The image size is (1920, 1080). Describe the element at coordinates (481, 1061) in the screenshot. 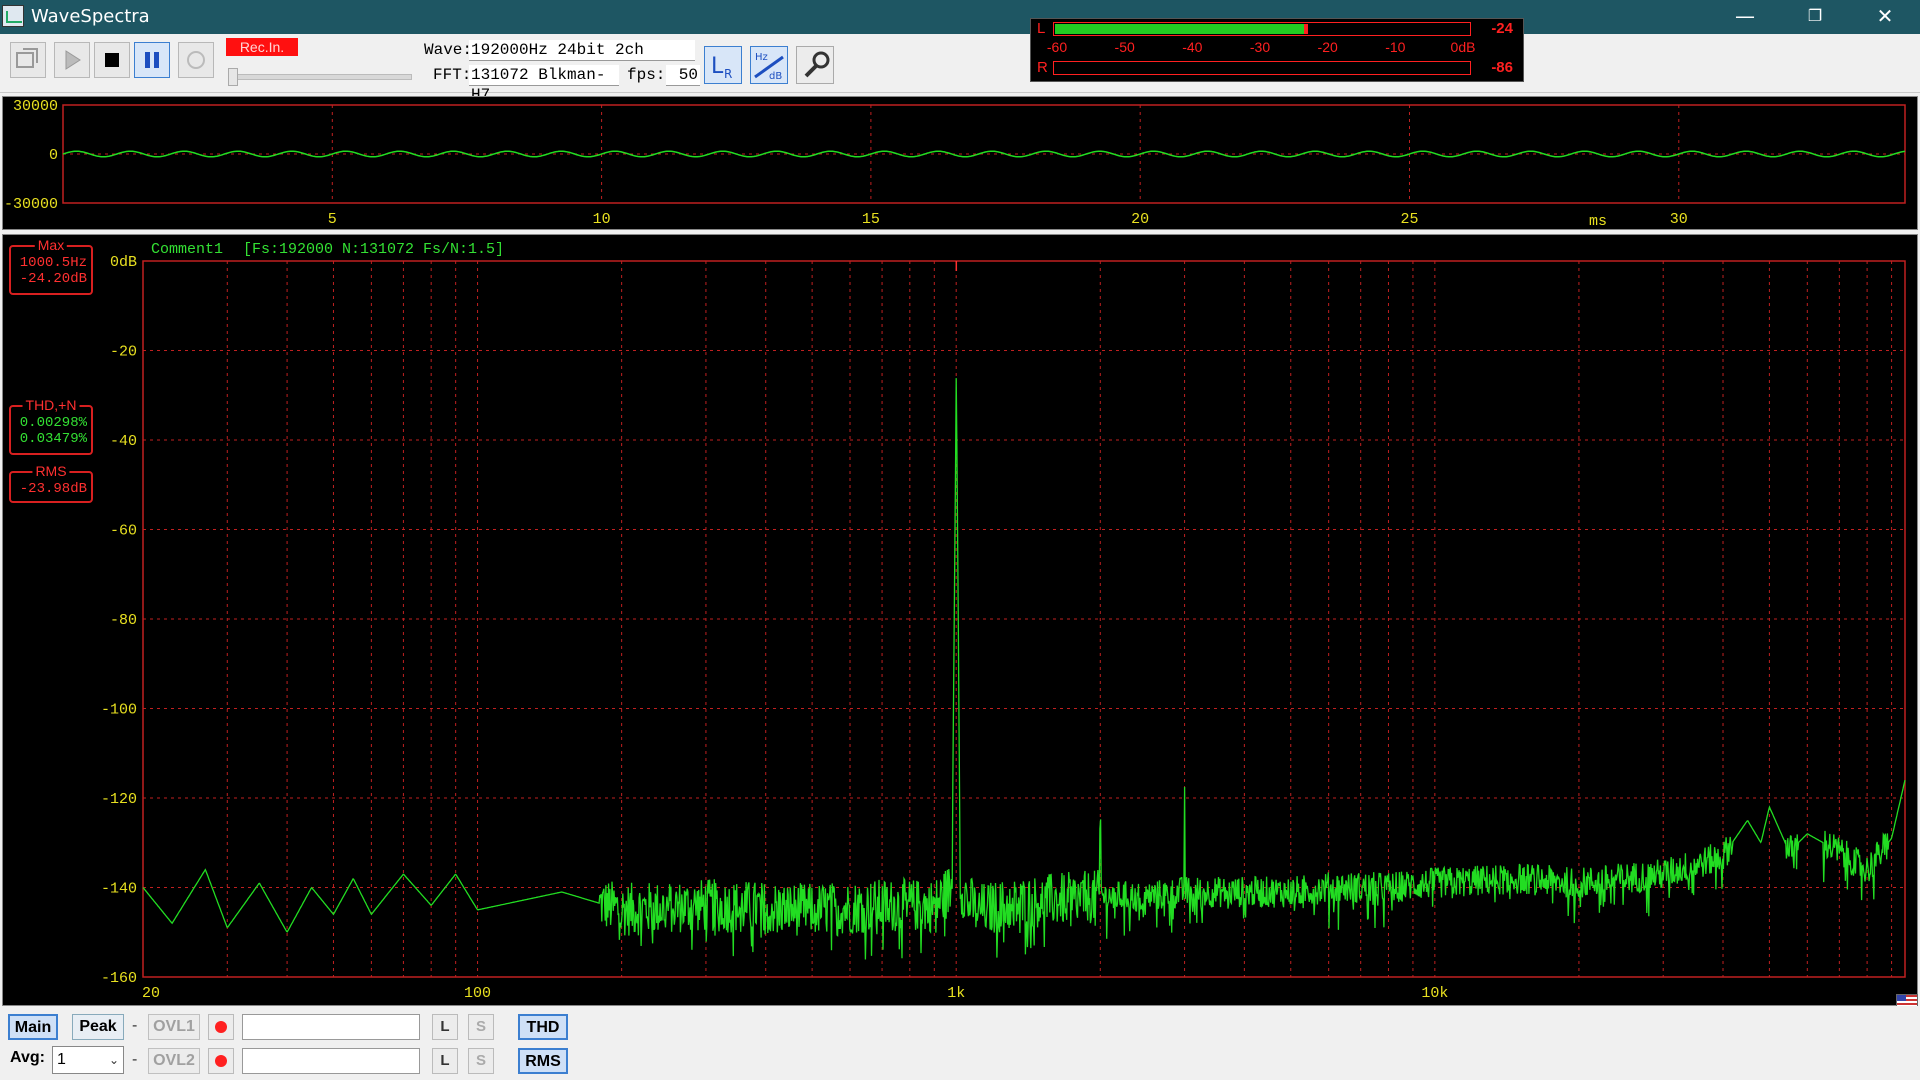

I see `ovl2-save-button: S` at that location.